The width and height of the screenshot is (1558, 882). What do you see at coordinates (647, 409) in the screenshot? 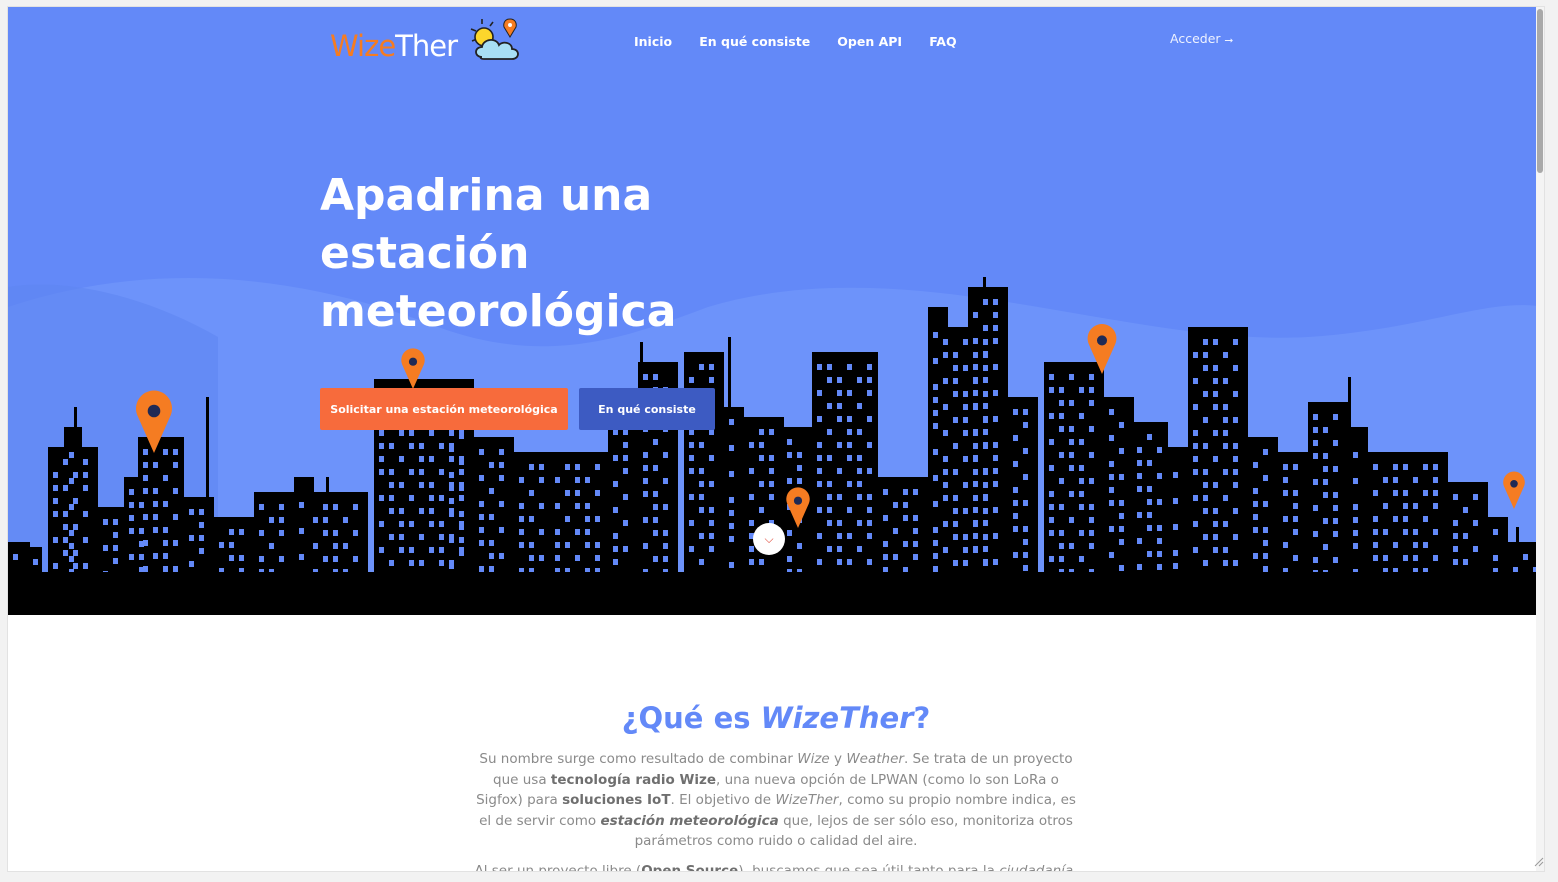
I see `how-it-works-button: En qué consiste` at bounding box center [647, 409].